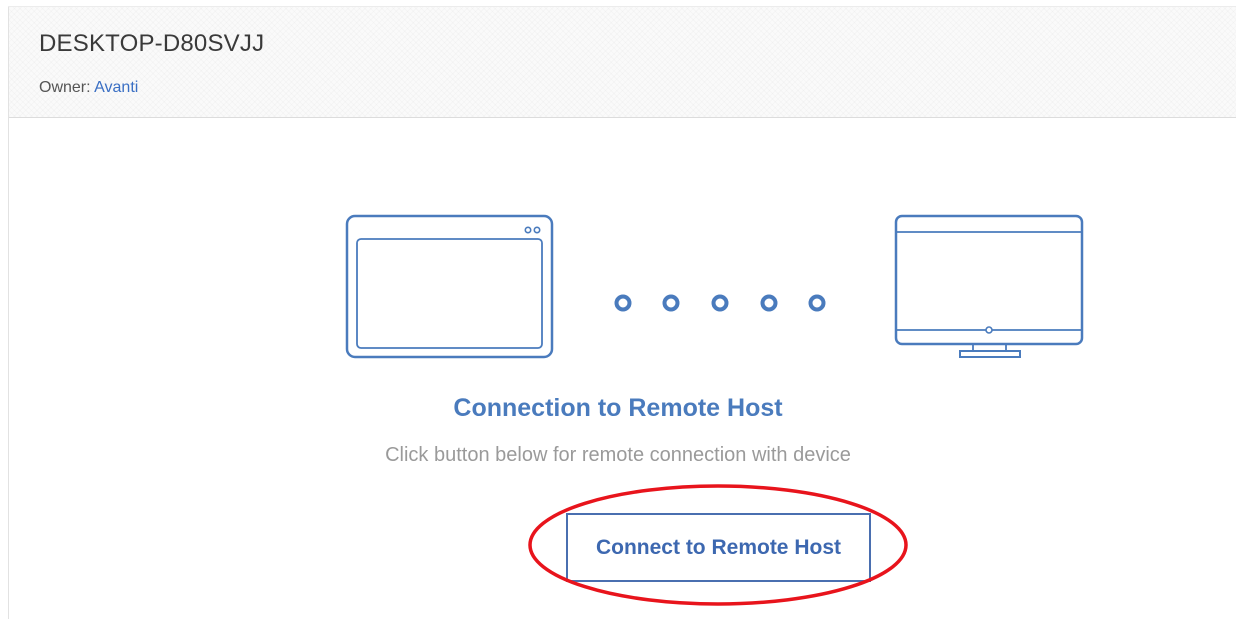  What do you see at coordinates (449, 286) in the screenshot?
I see `tablet-icon` at bounding box center [449, 286].